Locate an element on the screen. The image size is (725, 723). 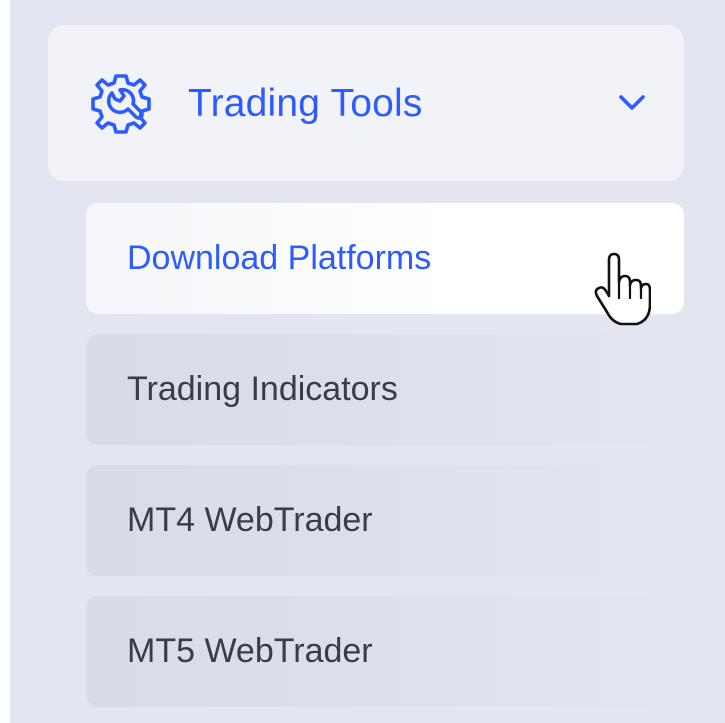
submenu-item-trading-indicators: Trading Indicators is located at coordinates (386, 389).